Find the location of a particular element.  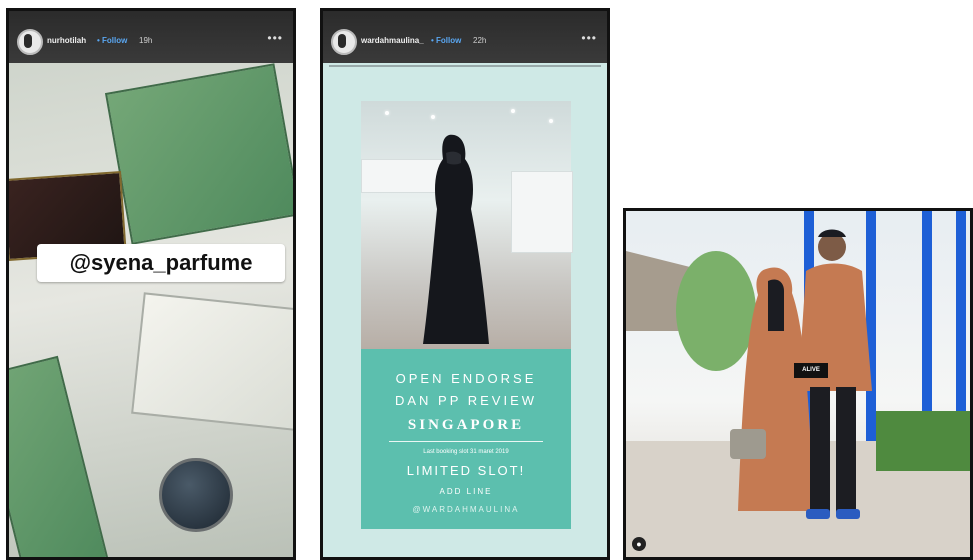

post-time: 19h is located at coordinates (146, 40).